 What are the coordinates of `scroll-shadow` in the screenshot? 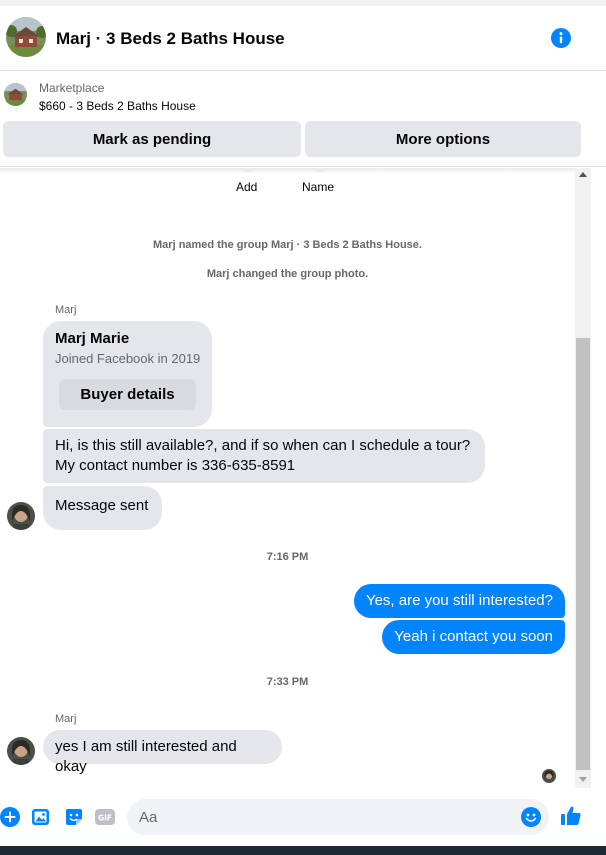 It's located at (287, 171).